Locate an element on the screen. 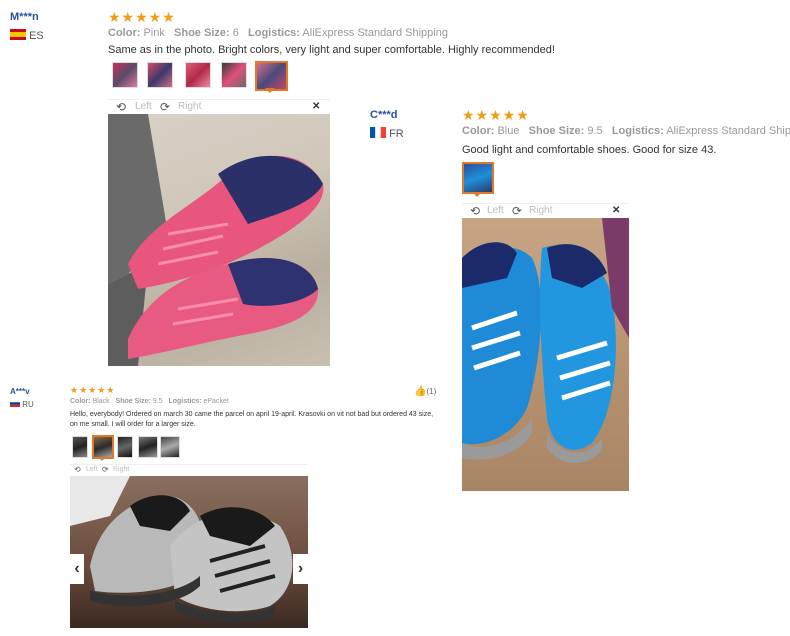 The height and width of the screenshot is (636, 790). next-photo-arrow: › is located at coordinates (300, 569).